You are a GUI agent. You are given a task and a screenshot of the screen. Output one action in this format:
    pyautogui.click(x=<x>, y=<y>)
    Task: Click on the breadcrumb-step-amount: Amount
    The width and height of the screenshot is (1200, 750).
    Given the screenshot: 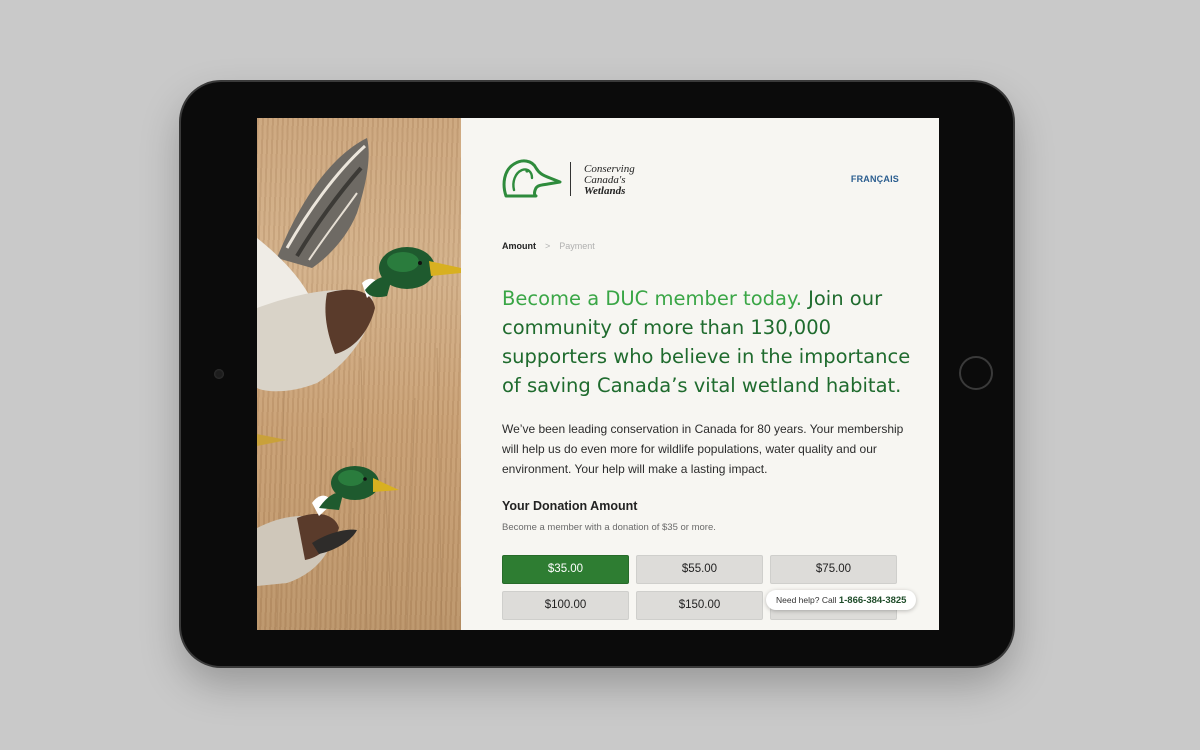 What is the action you would take?
    pyautogui.click(x=519, y=246)
    